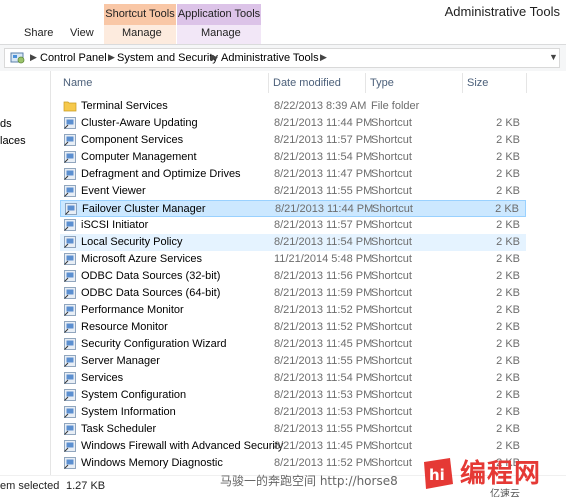 The height and width of the screenshot is (497, 566). Describe the element at coordinates (73, 58) in the screenshot. I see `breadcrumb-control-panel: Control Panel` at that location.